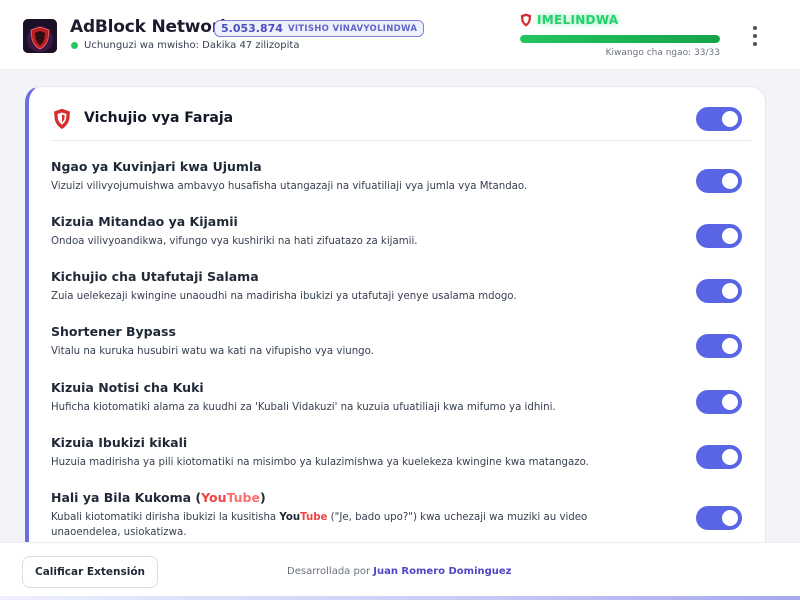  I want to click on kebab-menu-icon, so click(755, 36).